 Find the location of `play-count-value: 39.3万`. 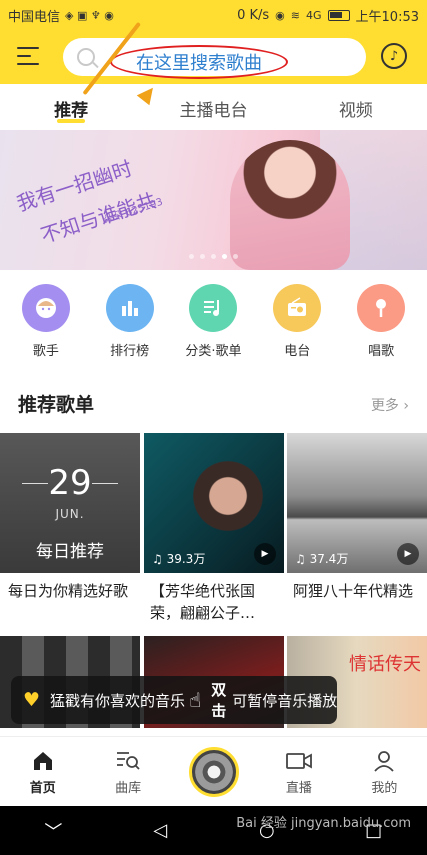

play-count-value: 39.3万 is located at coordinates (186, 559).